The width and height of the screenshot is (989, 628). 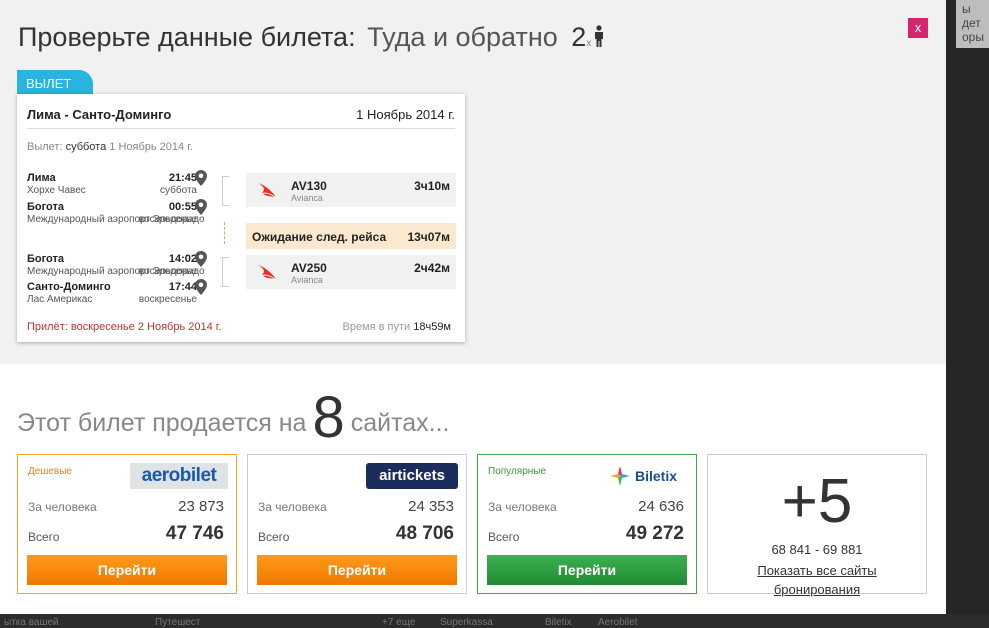 I want to click on passenger-multiplier: x, so click(x=589, y=43).